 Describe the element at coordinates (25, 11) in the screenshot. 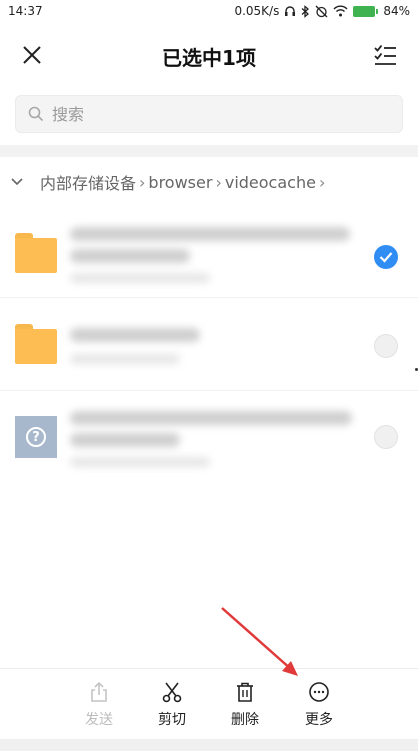

I see `status-time: 14:37` at that location.